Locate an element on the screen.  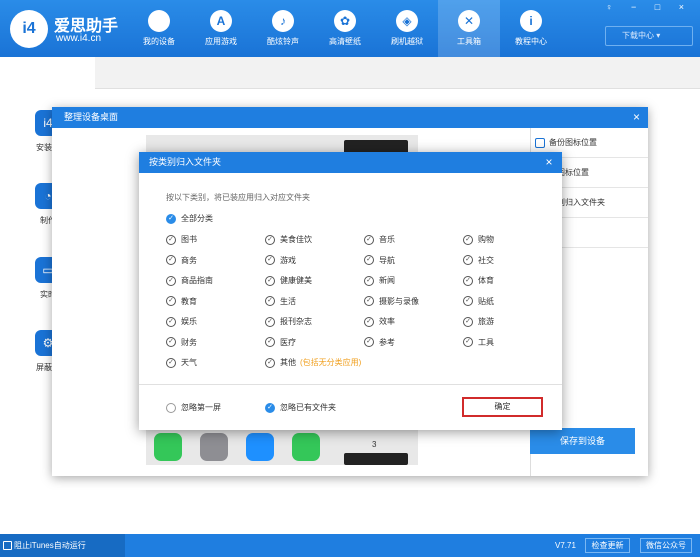
nav-toolbox: ✕ 工具箱 is located at coordinates (469, 28).